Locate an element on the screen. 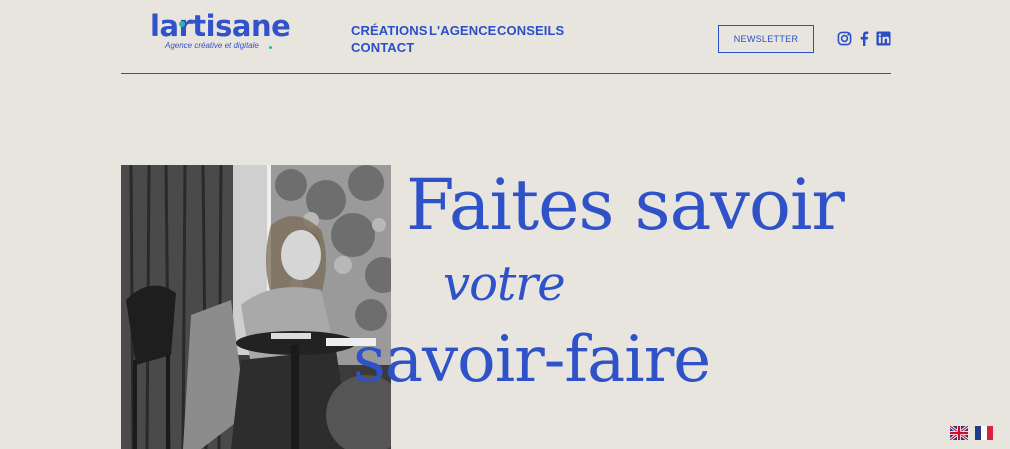 The image size is (1010, 449). header-divider is located at coordinates (506, 73).